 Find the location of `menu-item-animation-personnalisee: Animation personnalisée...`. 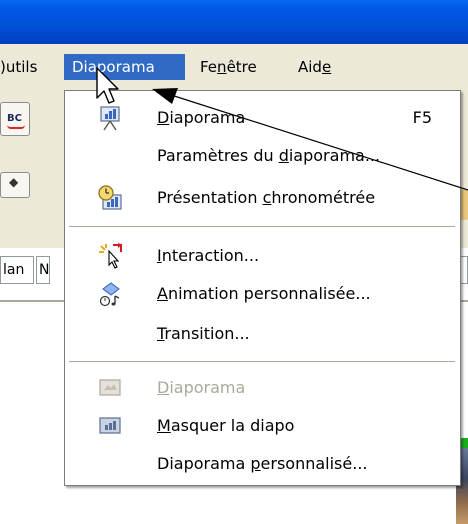

menu-item-animation-personnalisee: Animation personnalisée... is located at coordinates (262, 294).